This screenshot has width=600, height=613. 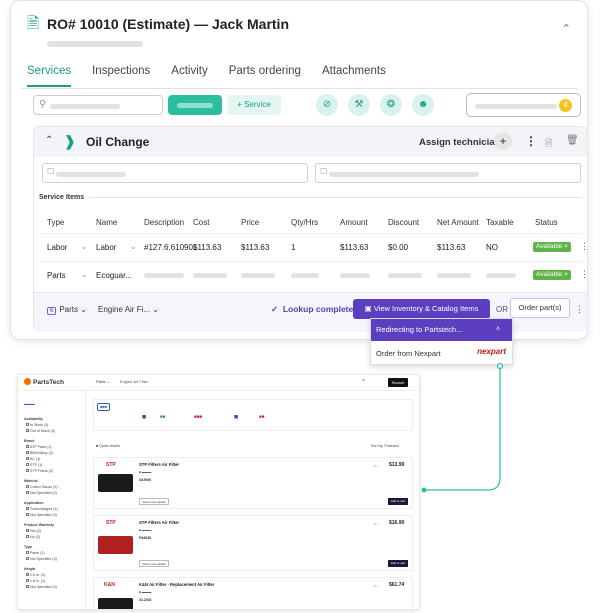 What do you see at coordinates (253, 415) in the screenshot?
I see `supplier-row: ■■■ ▣ ■■ ■■■ ▣ ■■` at bounding box center [253, 415].